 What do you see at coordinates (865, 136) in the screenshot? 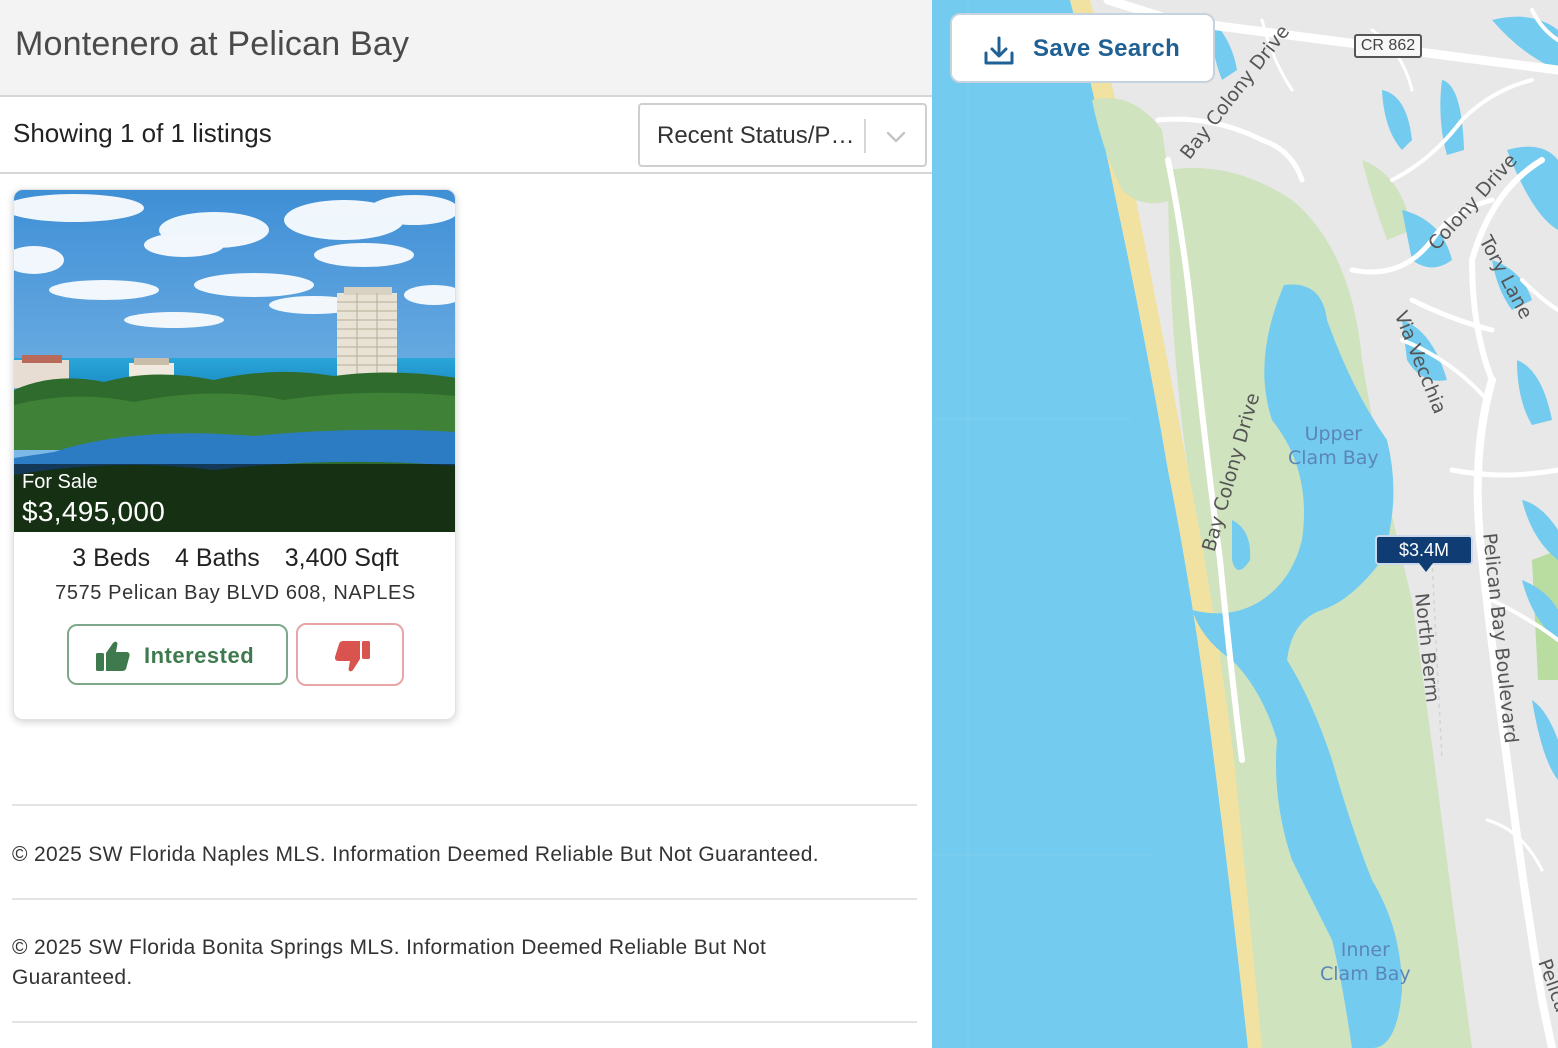
I see `sort-divider` at bounding box center [865, 136].